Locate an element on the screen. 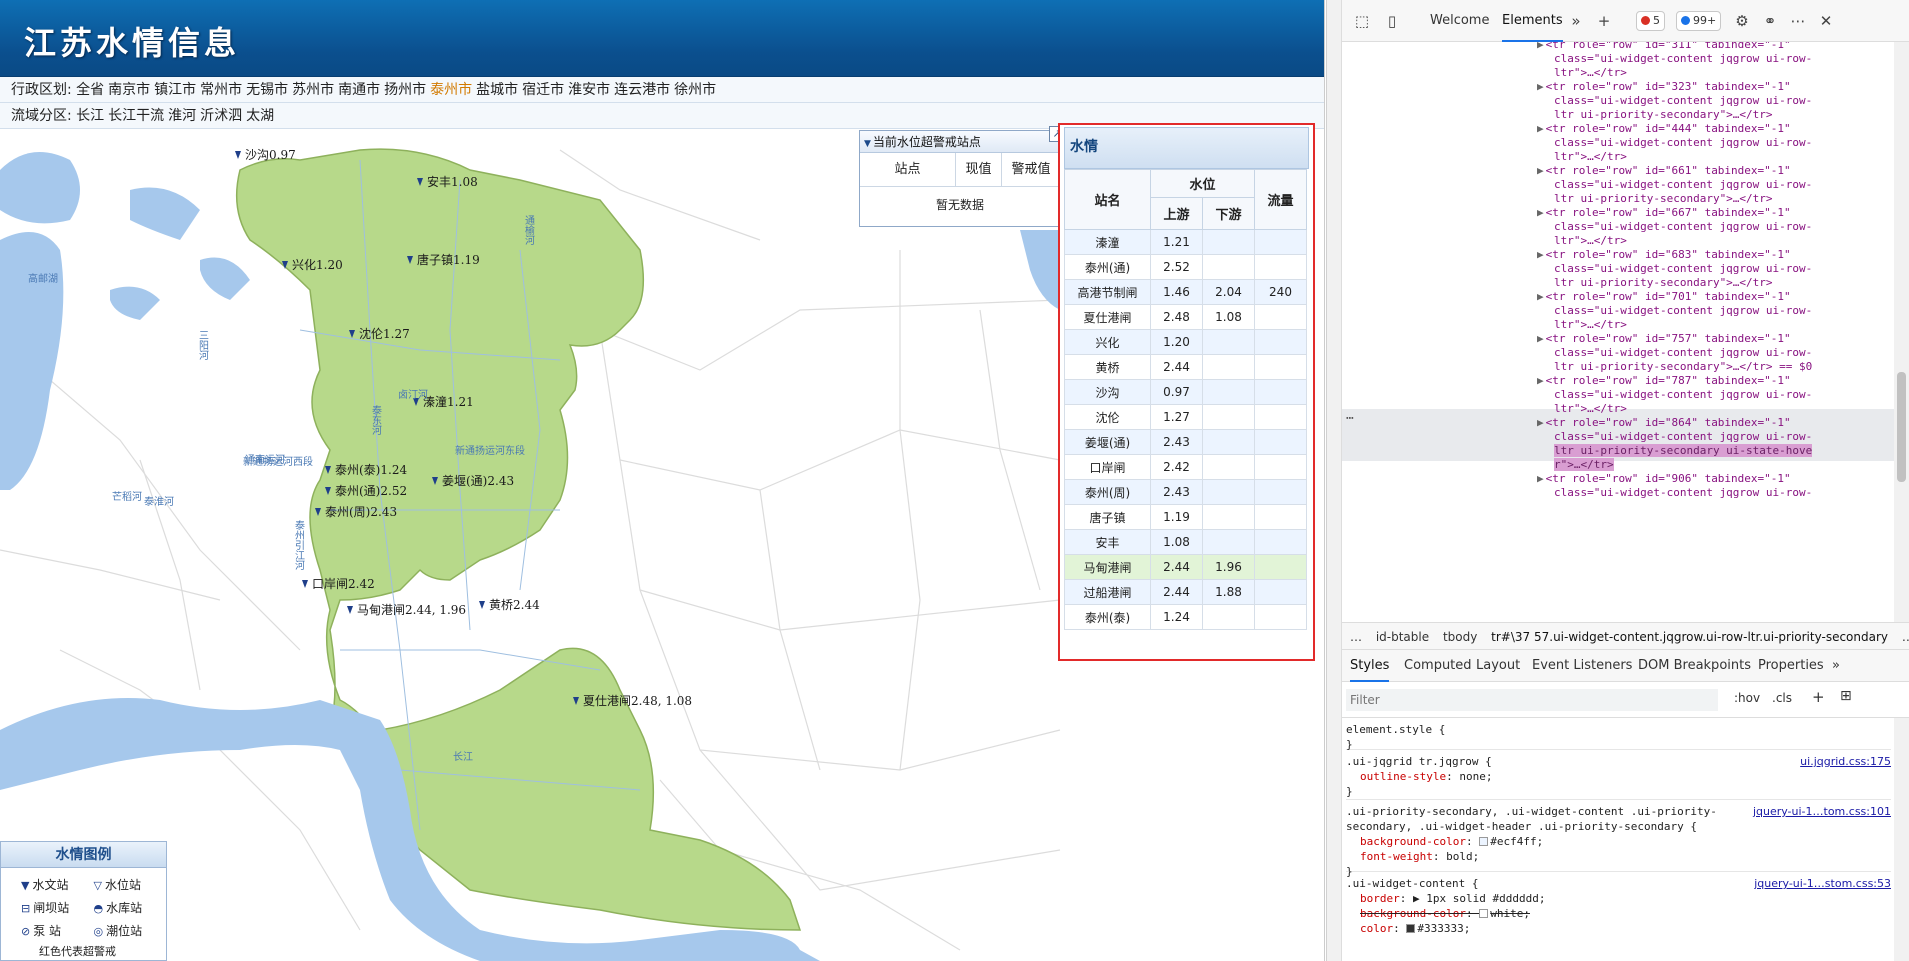 Image resolution: width=1909 pixels, height=961 pixels. admin-option: 淮安市 is located at coordinates (589, 90).